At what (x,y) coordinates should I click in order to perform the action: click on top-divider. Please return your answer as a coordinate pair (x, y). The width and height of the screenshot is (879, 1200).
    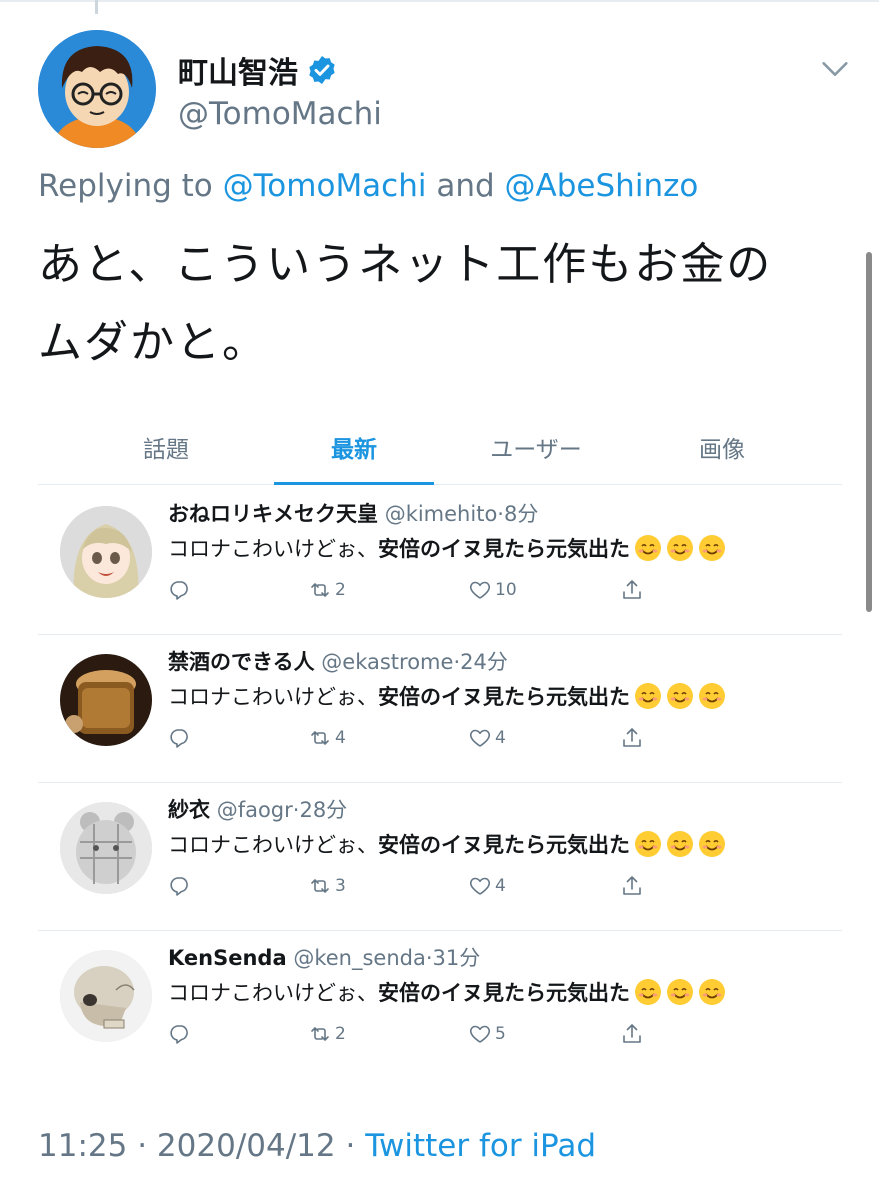
    Looking at the image, I should click on (439, 1).